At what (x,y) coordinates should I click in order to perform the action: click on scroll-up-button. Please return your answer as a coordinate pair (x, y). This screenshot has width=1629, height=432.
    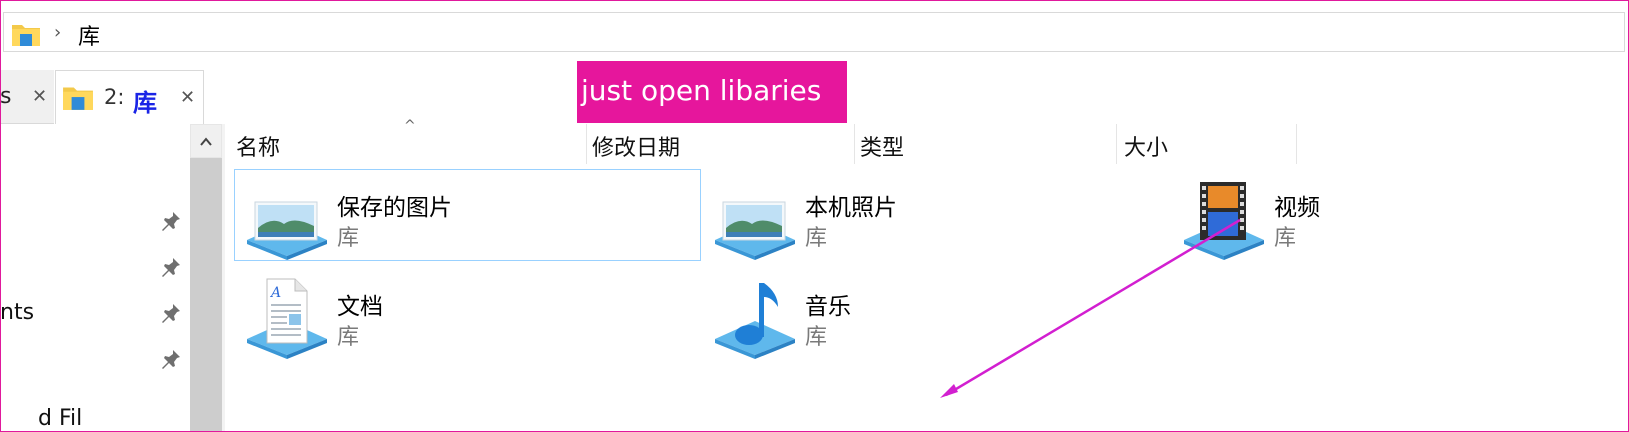
    Looking at the image, I should click on (206, 141).